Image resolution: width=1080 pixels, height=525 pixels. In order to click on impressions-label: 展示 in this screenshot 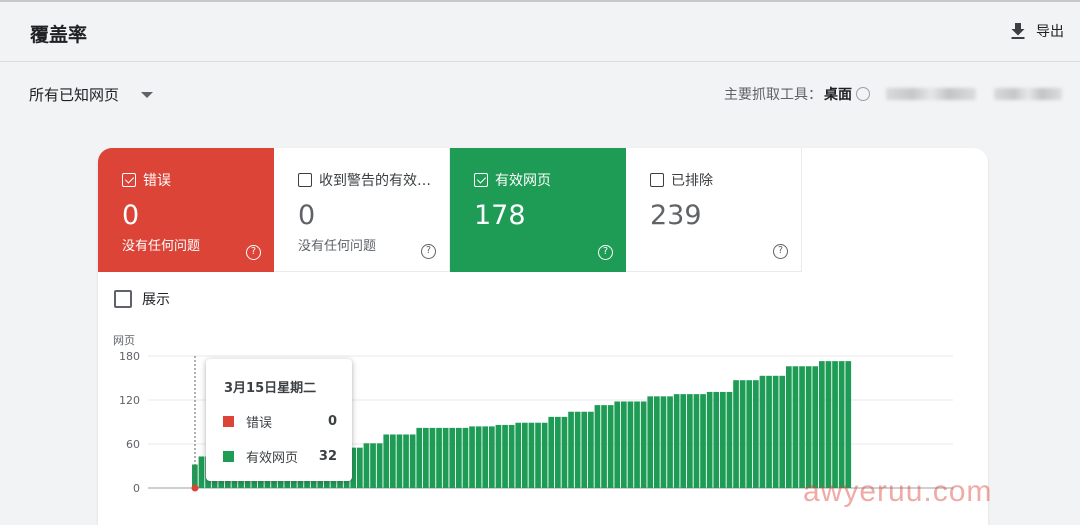, I will do `click(156, 300)`.